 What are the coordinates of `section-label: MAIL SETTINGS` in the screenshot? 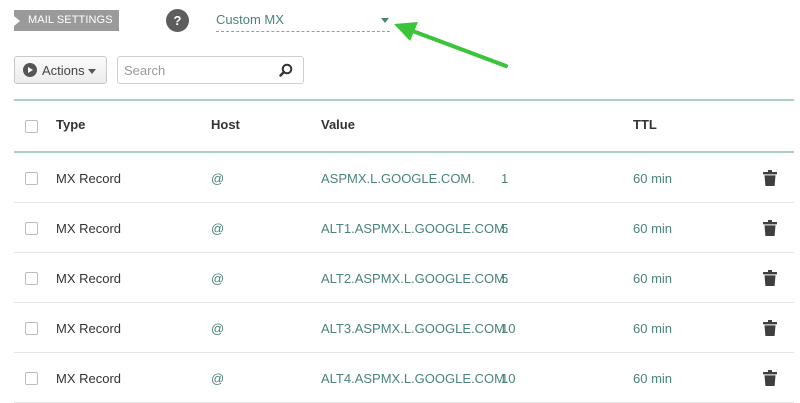 It's located at (70, 20).